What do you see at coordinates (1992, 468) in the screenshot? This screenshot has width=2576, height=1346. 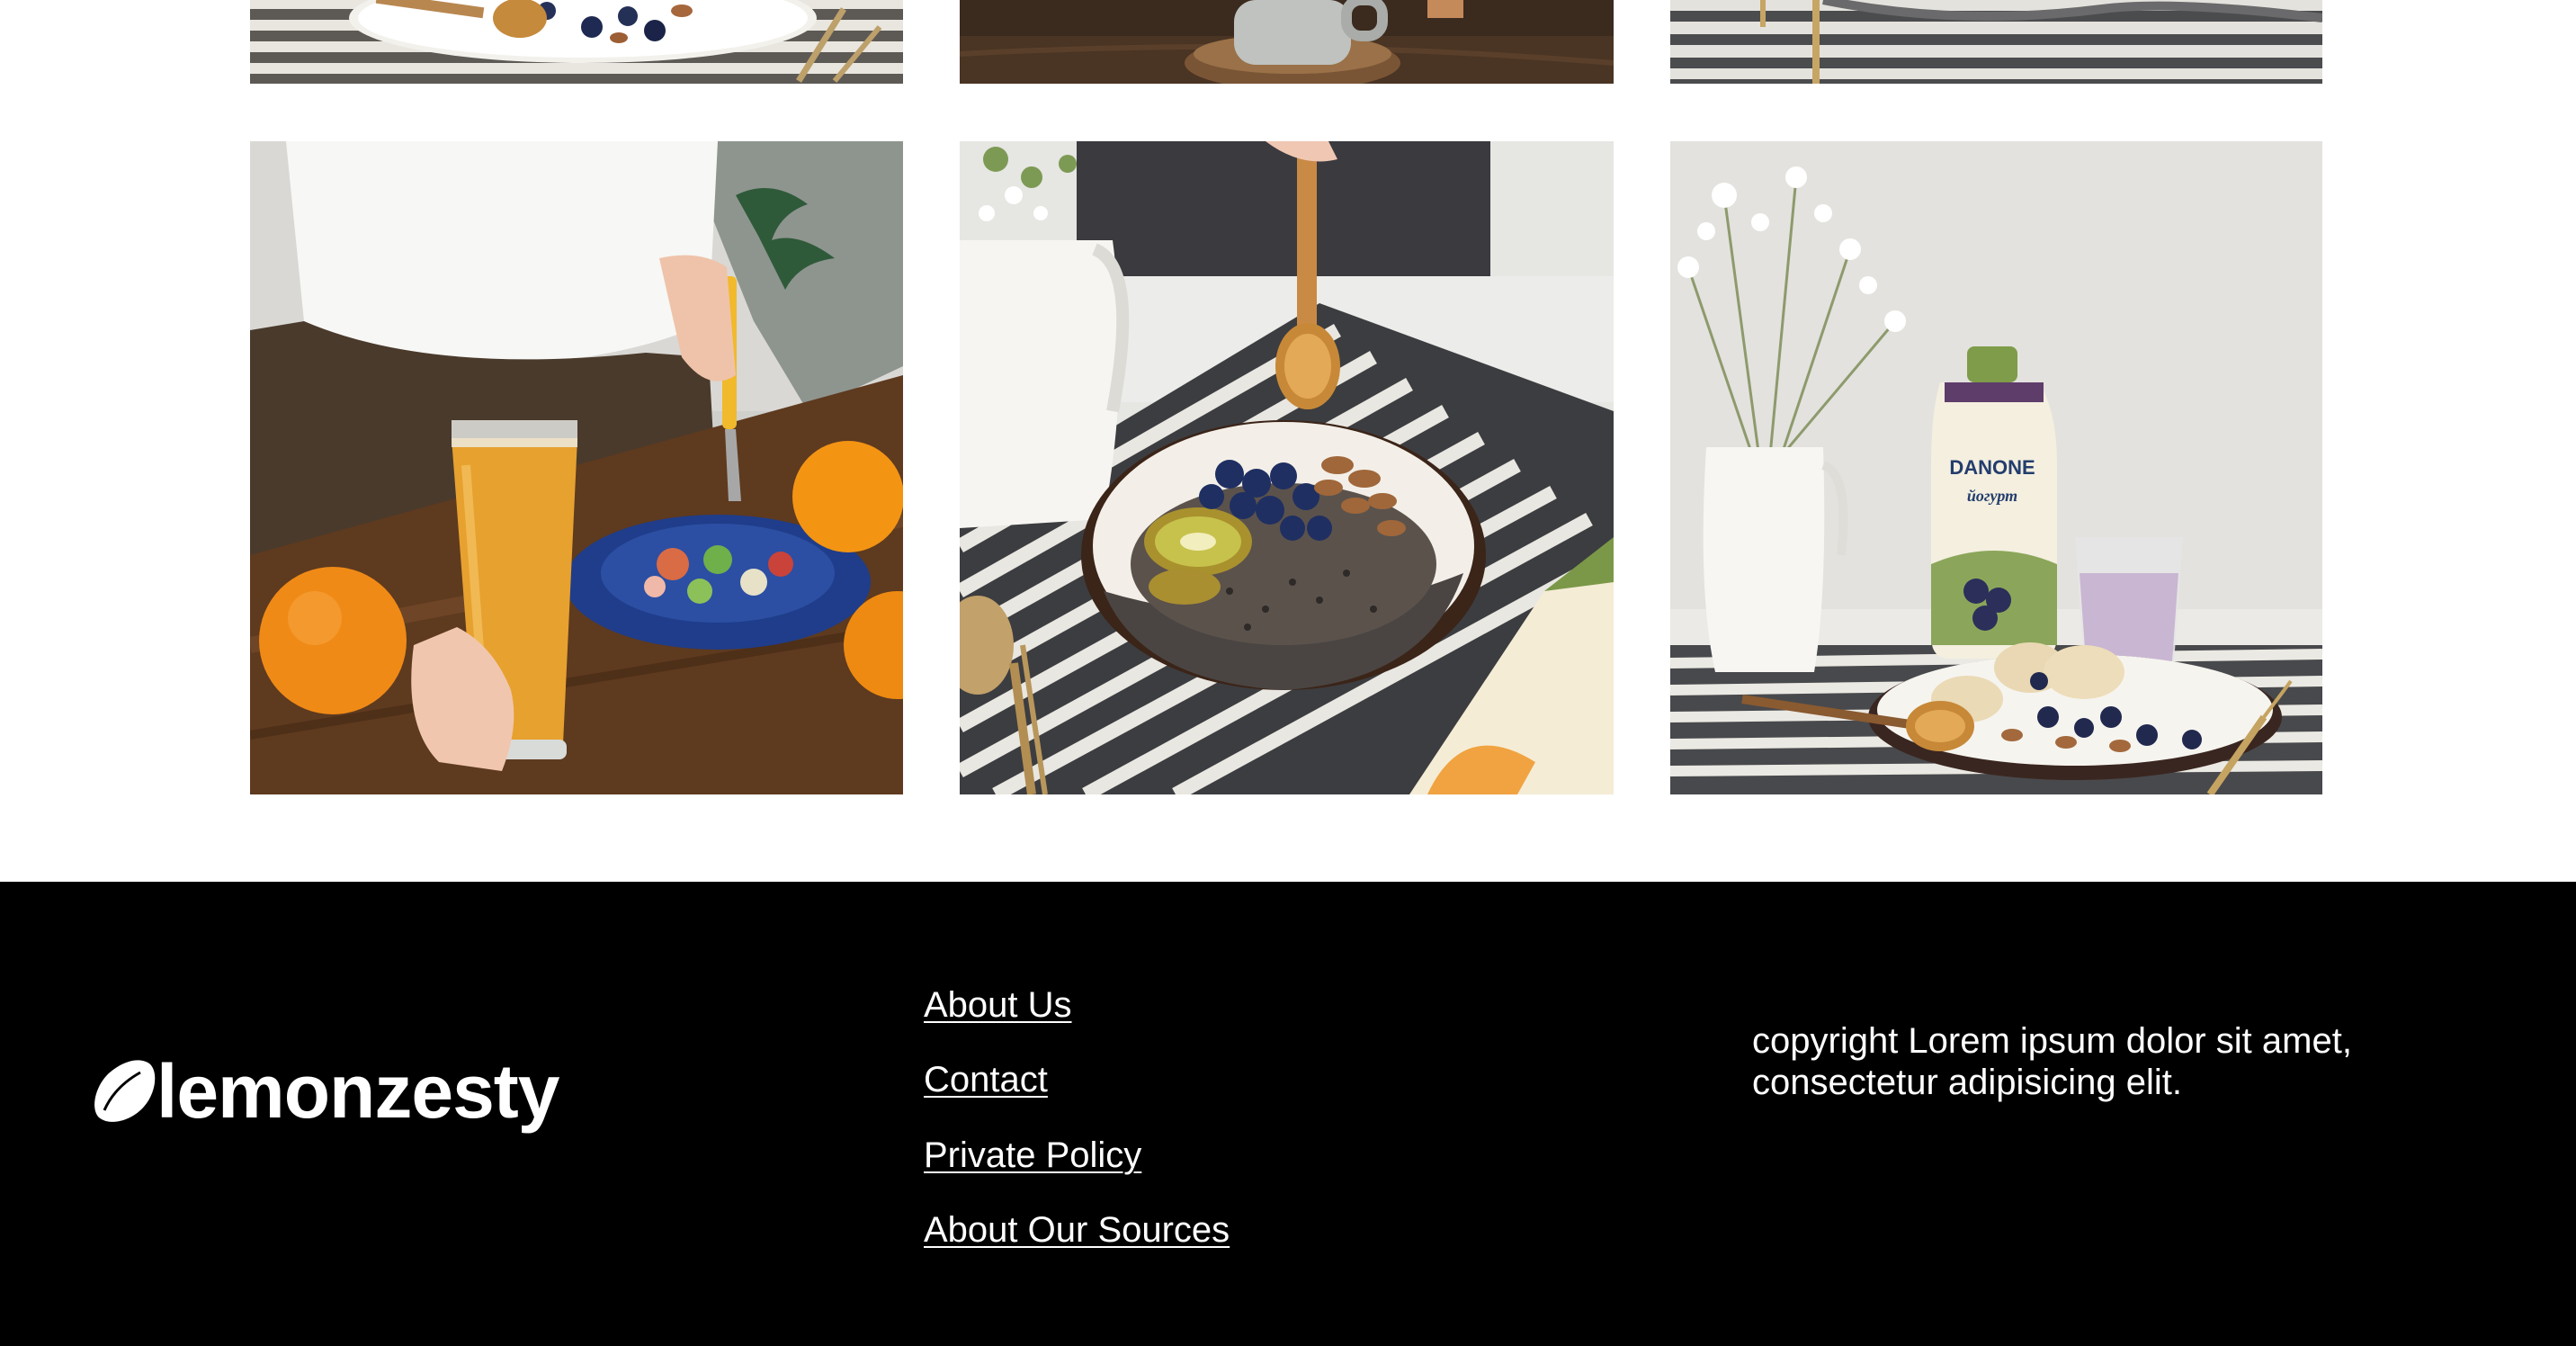 I see `bottle-brand: DANONE` at bounding box center [1992, 468].